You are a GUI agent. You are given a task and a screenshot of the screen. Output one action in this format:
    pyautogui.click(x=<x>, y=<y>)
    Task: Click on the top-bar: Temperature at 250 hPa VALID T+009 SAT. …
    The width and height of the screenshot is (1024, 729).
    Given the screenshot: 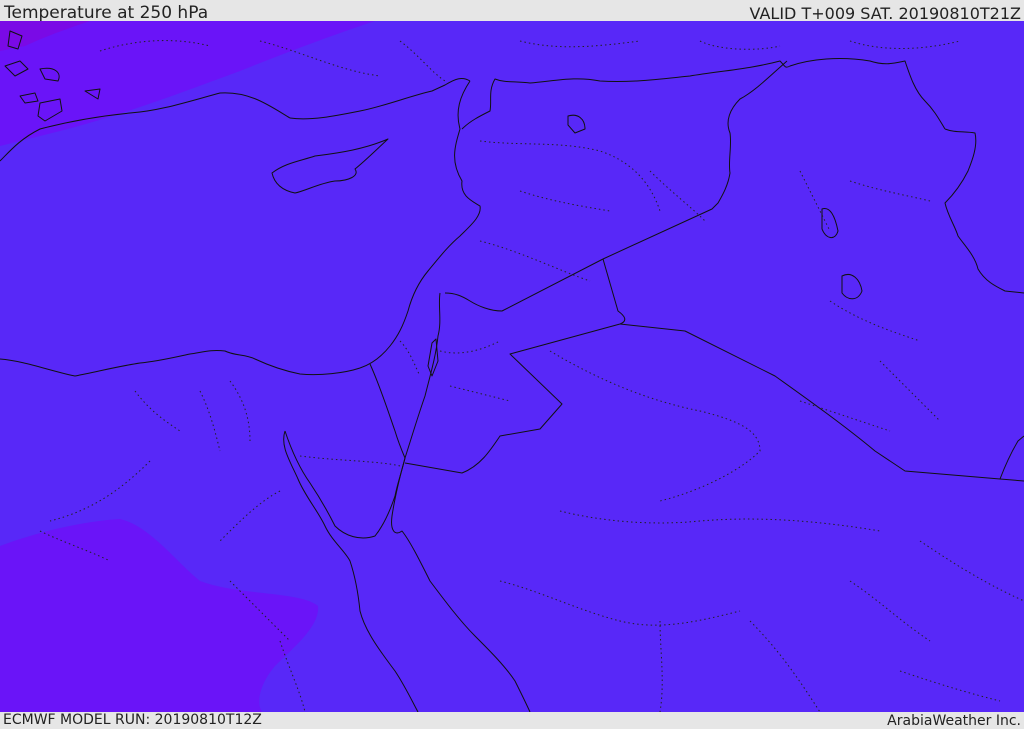 What is the action you would take?
    pyautogui.click(x=512, y=11)
    